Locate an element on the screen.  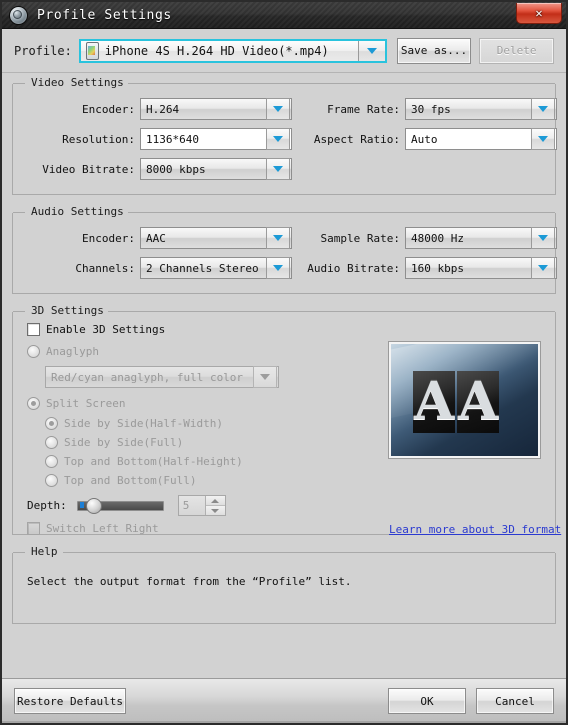
video-bitrate-label: Video Bitrate: is located at coordinates (88, 169).